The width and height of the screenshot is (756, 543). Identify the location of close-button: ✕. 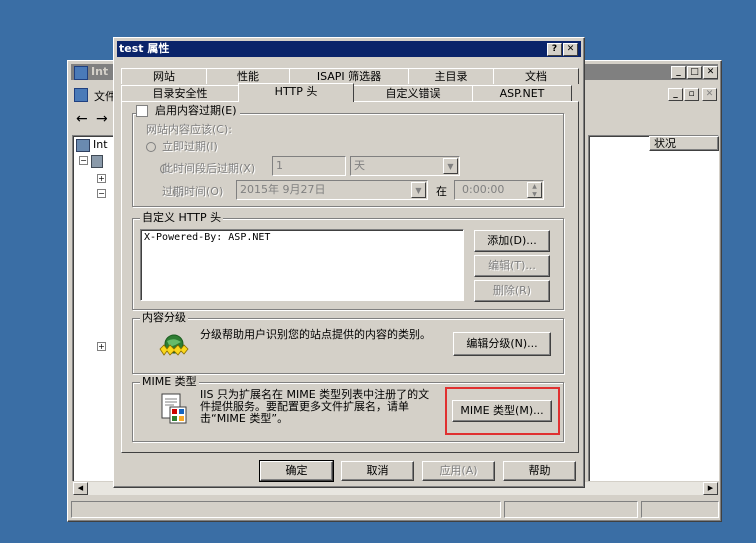
(710, 72).